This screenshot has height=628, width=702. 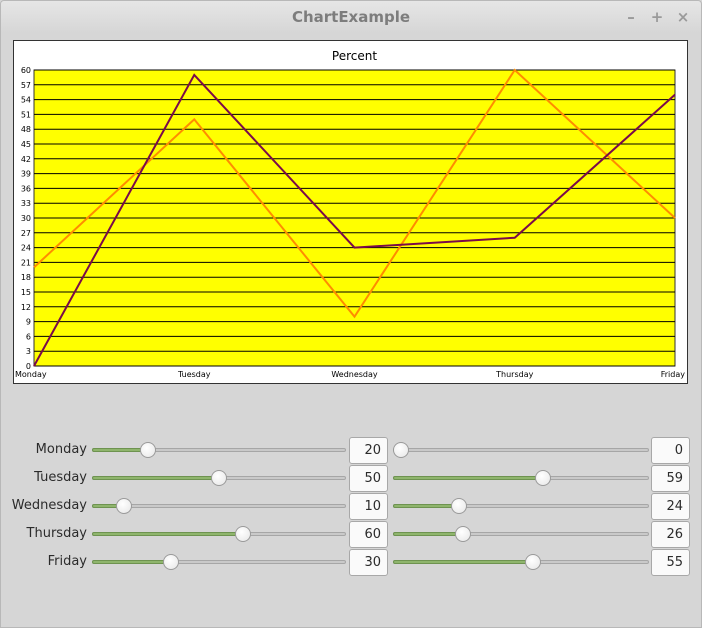 What do you see at coordinates (26, 70) in the screenshot?
I see `y-tick-label: 60` at bounding box center [26, 70].